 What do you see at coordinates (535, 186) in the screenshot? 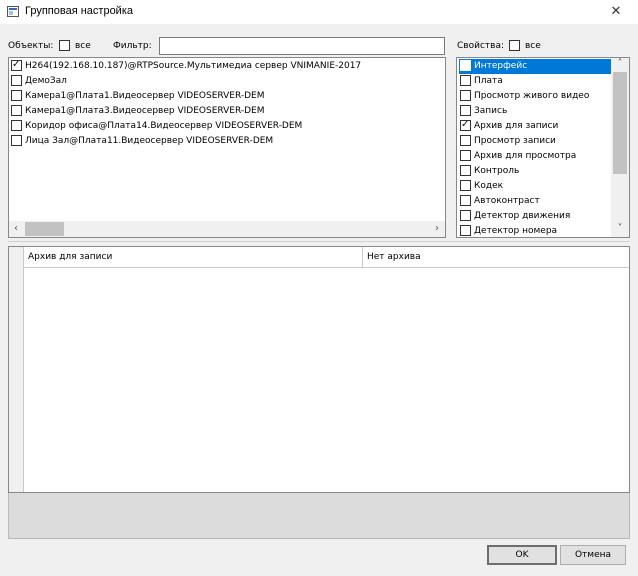
I see `property-list-item: Кодек` at bounding box center [535, 186].